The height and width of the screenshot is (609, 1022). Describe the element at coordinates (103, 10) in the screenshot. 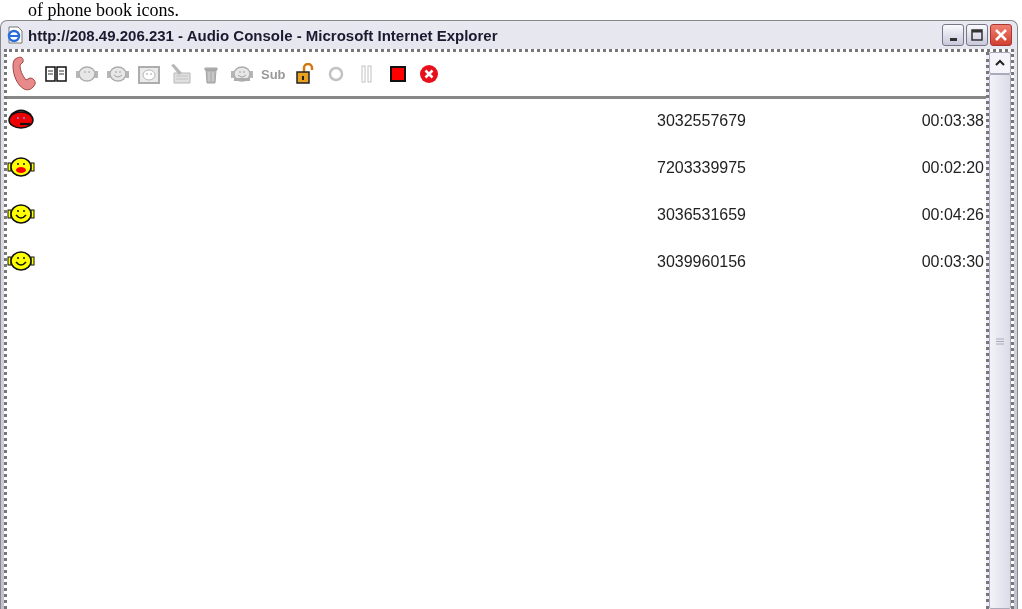

I see `caption-text: of phone book icons.` at that location.